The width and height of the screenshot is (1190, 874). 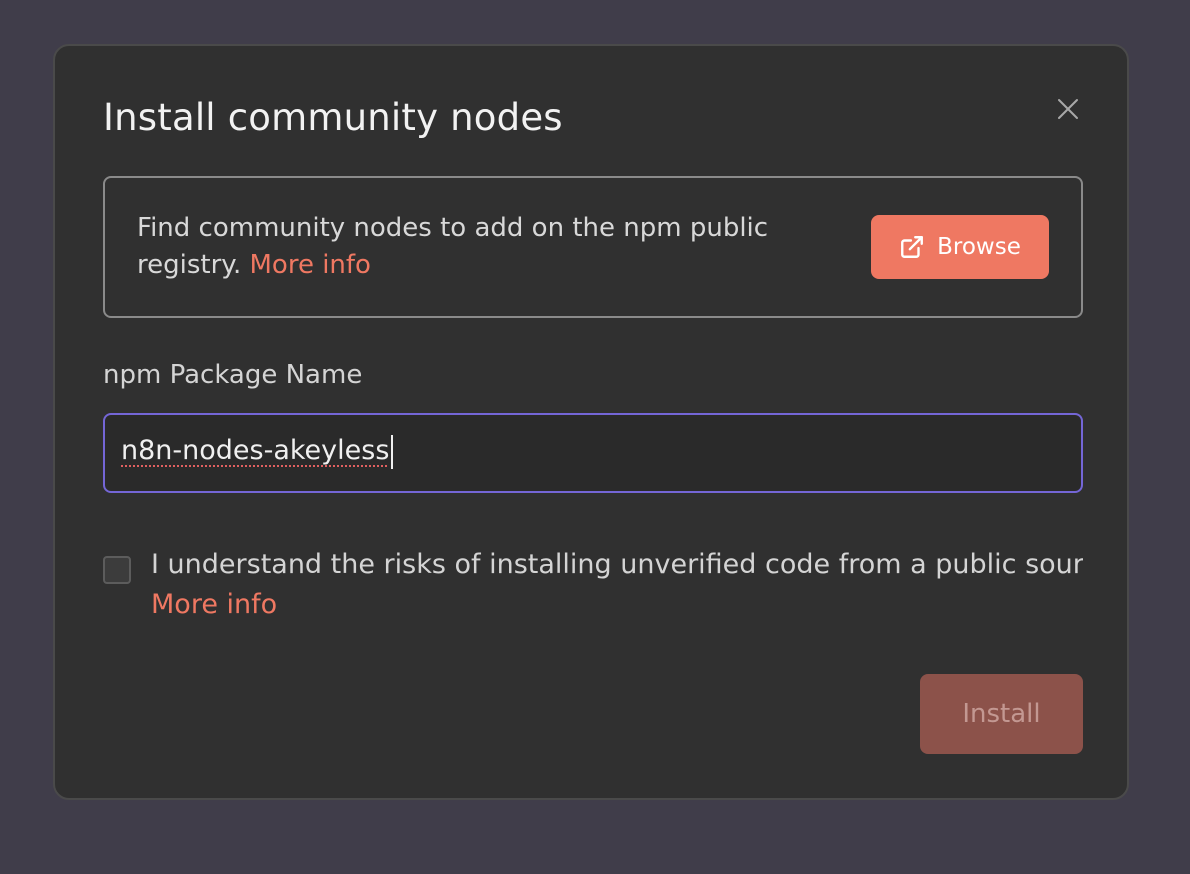 What do you see at coordinates (593, 453) in the screenshot?
I see `package-name-input: n8n-nodes-akeyless` at bounding box center [593, 453].